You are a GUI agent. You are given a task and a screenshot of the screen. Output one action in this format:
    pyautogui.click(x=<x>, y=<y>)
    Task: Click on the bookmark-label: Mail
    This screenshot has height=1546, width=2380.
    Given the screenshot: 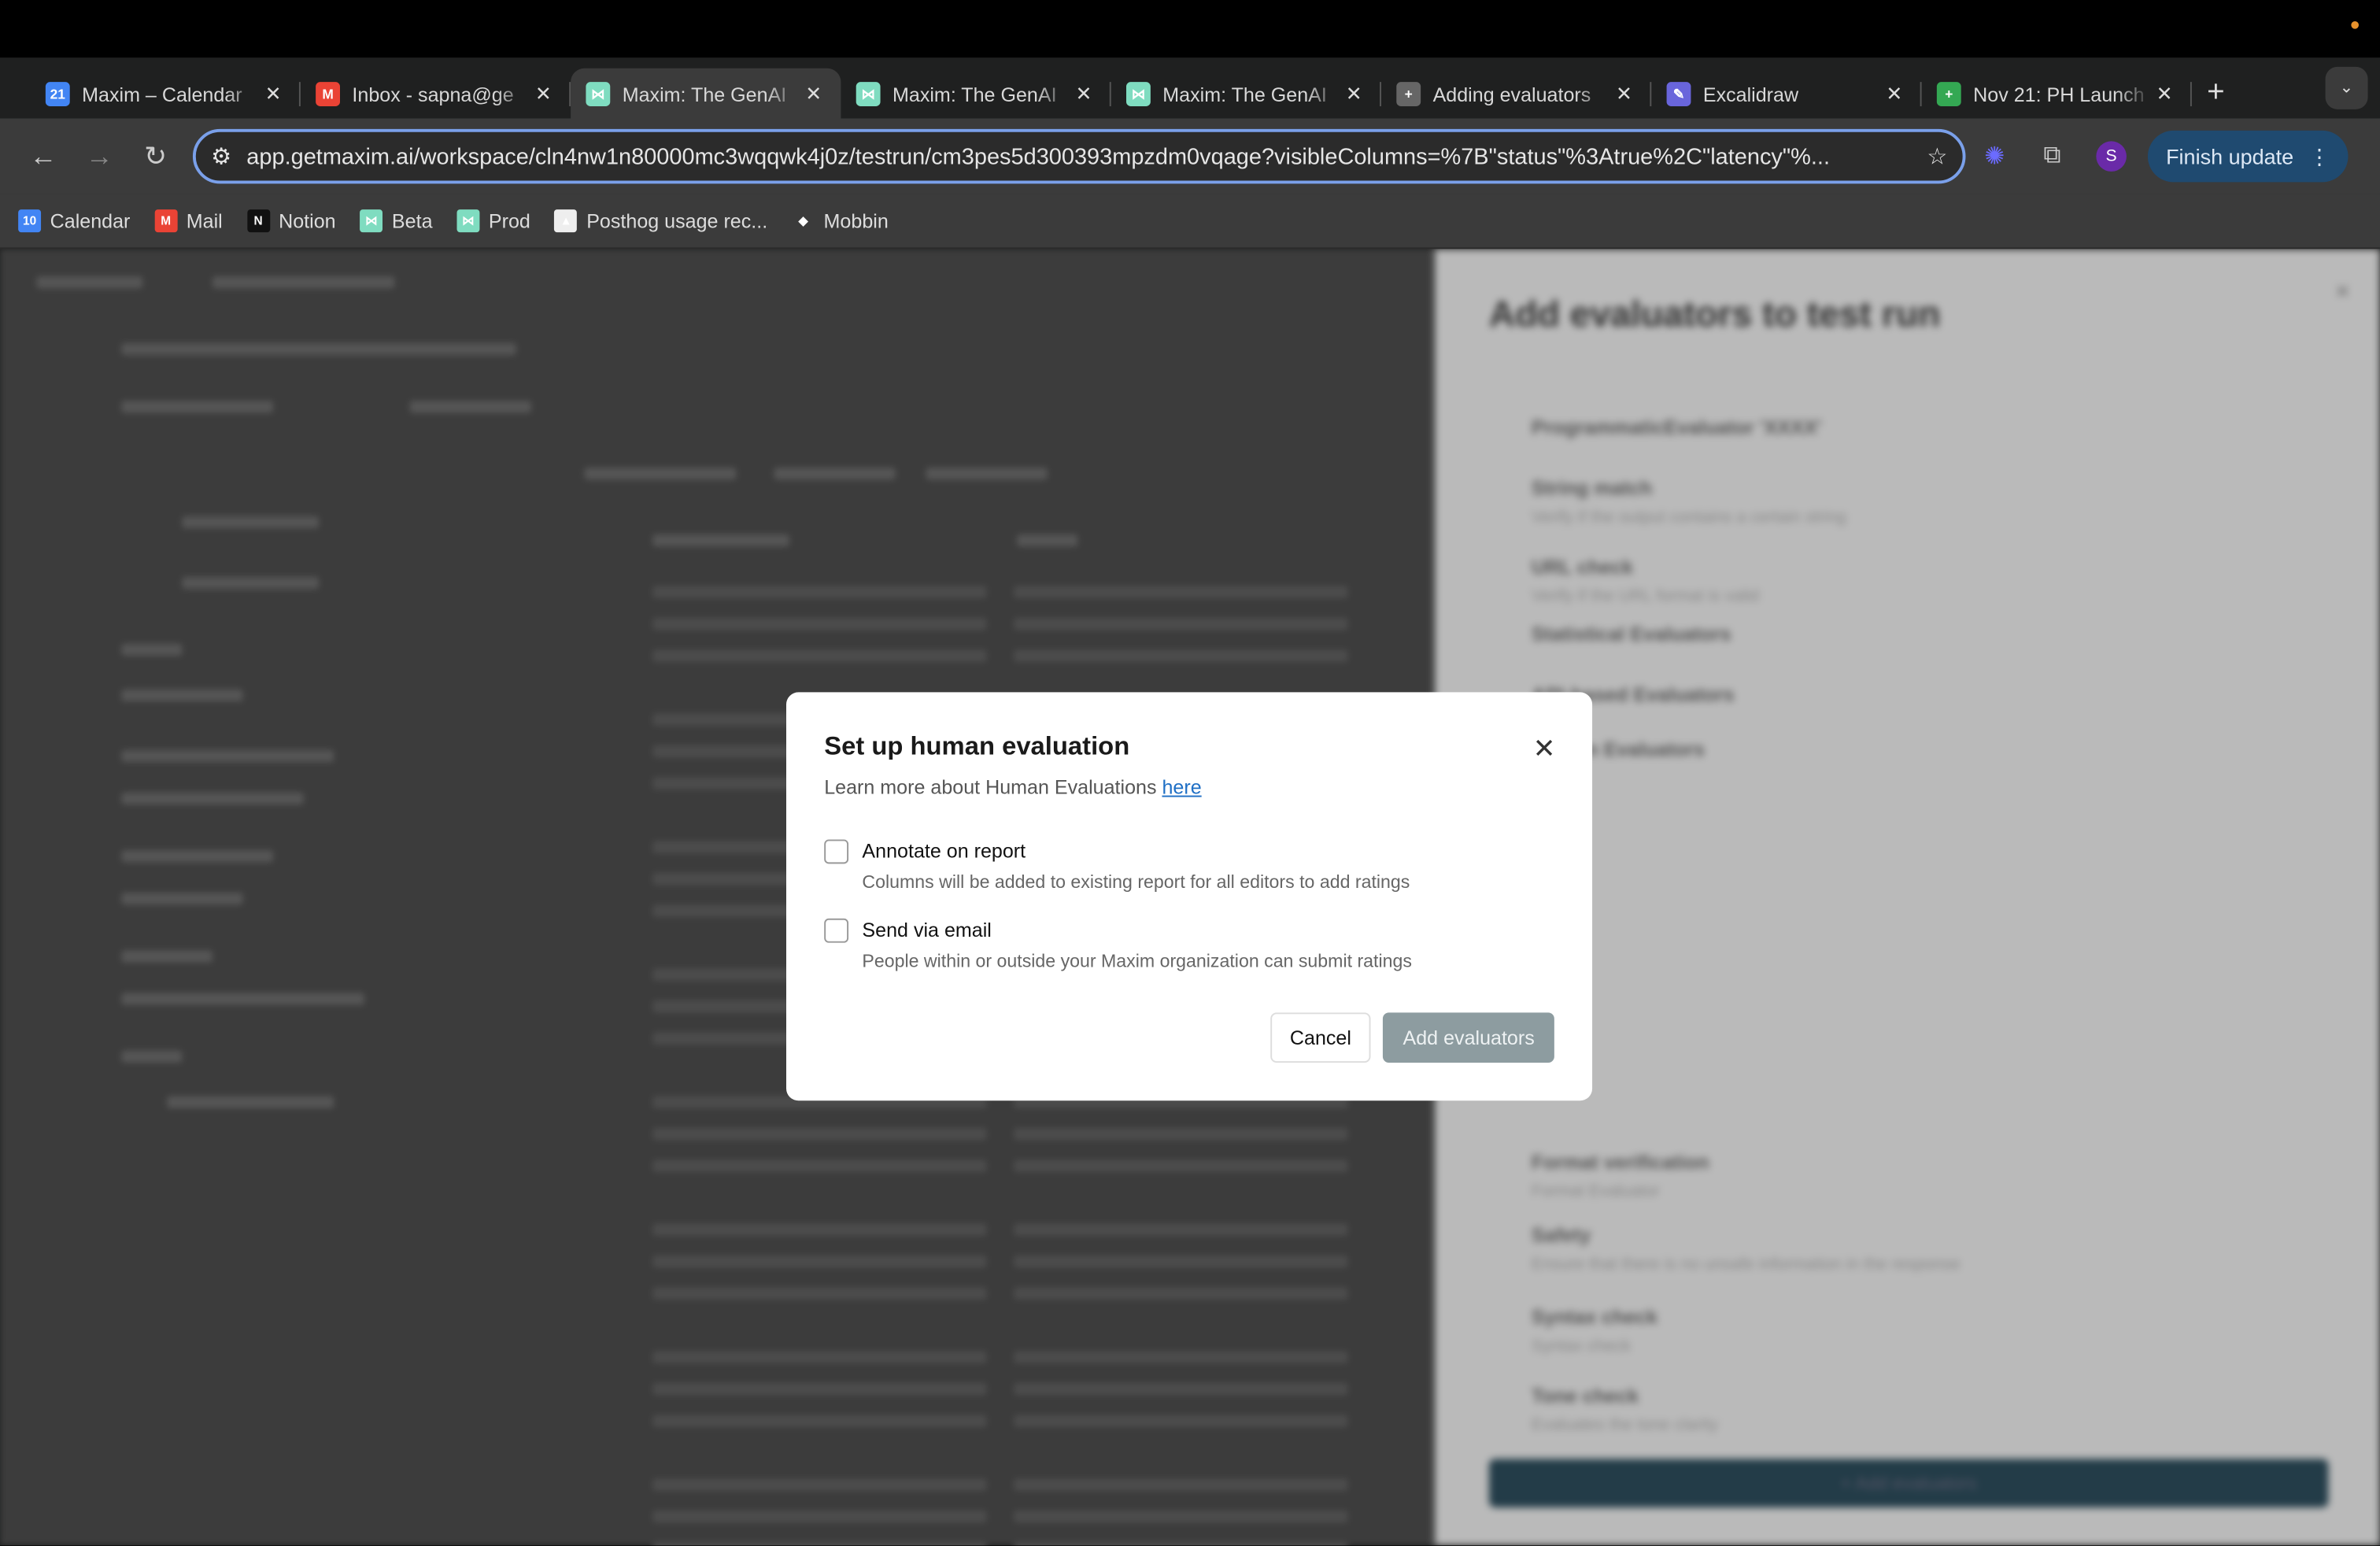 What is the action you would take?
    pyautogui.click(x=204, y=221)
    